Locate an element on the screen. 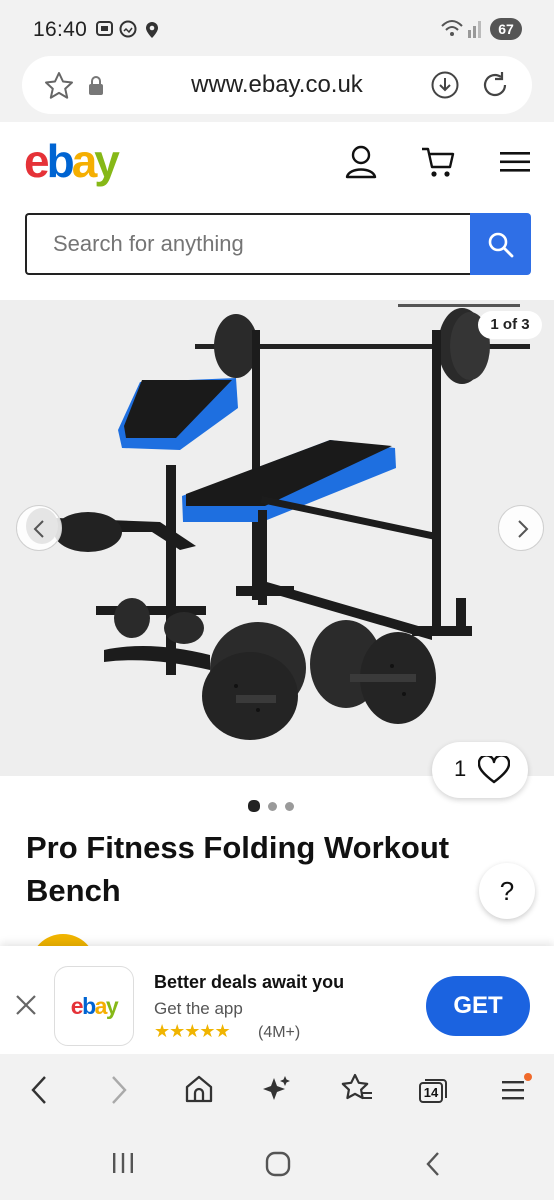 This screenshot has height=1200, width=554. ebay-logo: ebay is located at coordinates (72, 161).